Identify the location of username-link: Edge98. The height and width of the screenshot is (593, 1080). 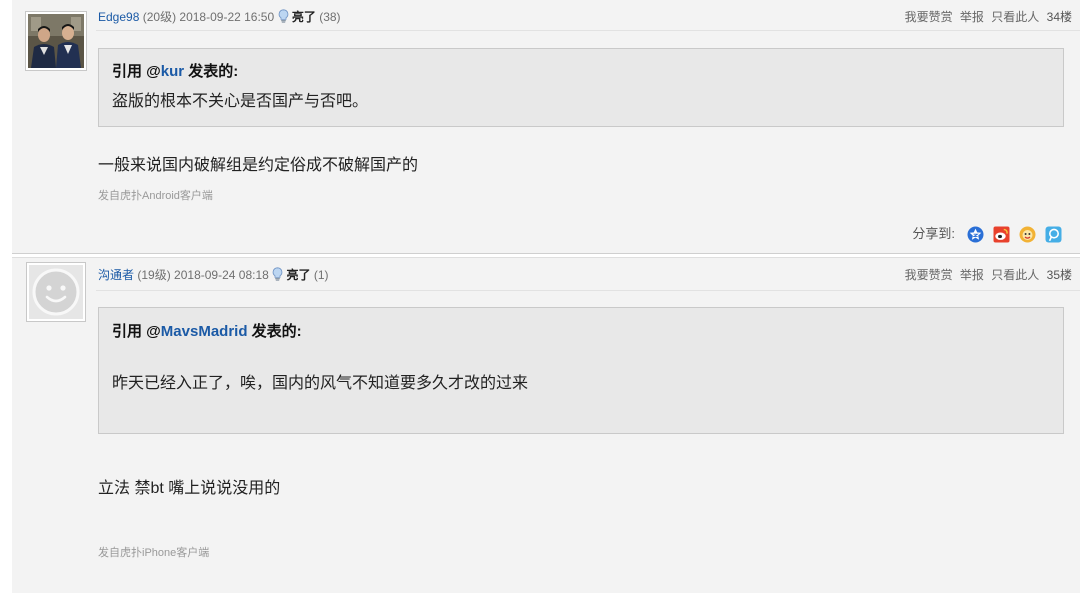
(118, 17).